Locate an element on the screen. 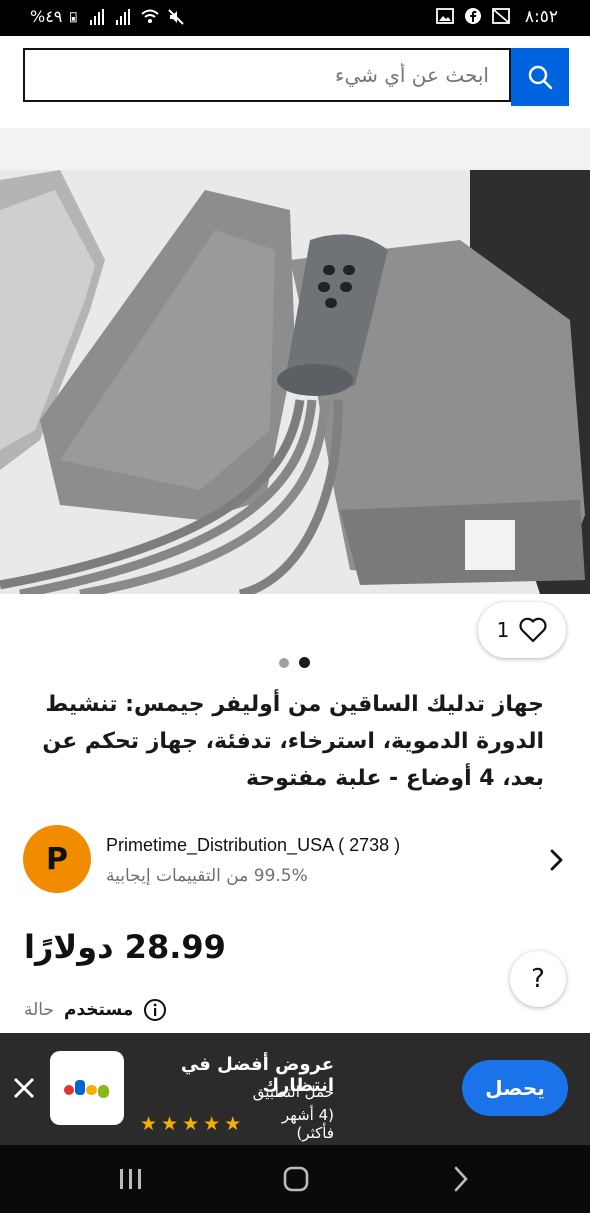 This screenshot has width=590, height=1213. seller-feedback: 99.5% من التقييمات إيجابية is located at coordinates (207, 876).